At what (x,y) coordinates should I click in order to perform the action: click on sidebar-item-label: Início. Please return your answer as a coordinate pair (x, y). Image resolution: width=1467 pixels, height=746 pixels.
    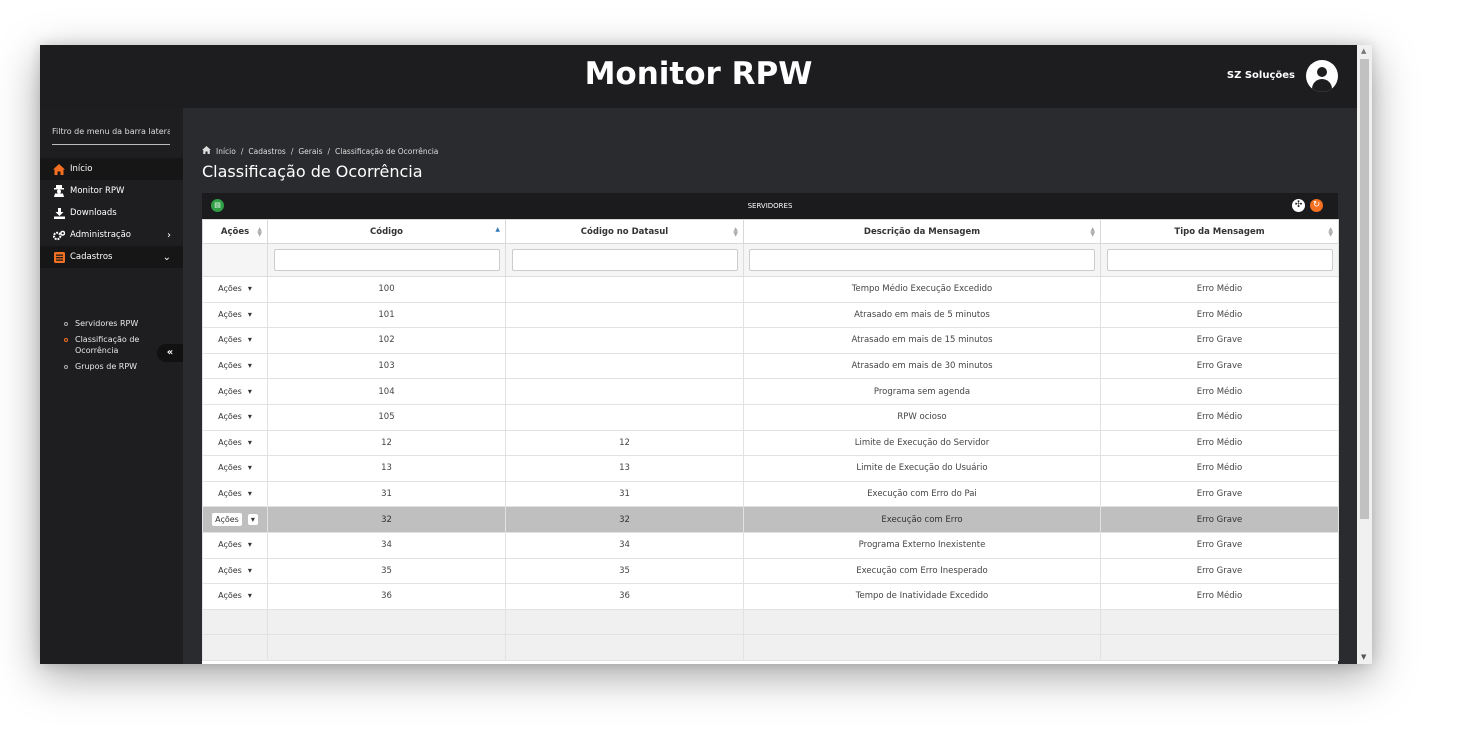
    Looking at the image, I should click on (81, 169).